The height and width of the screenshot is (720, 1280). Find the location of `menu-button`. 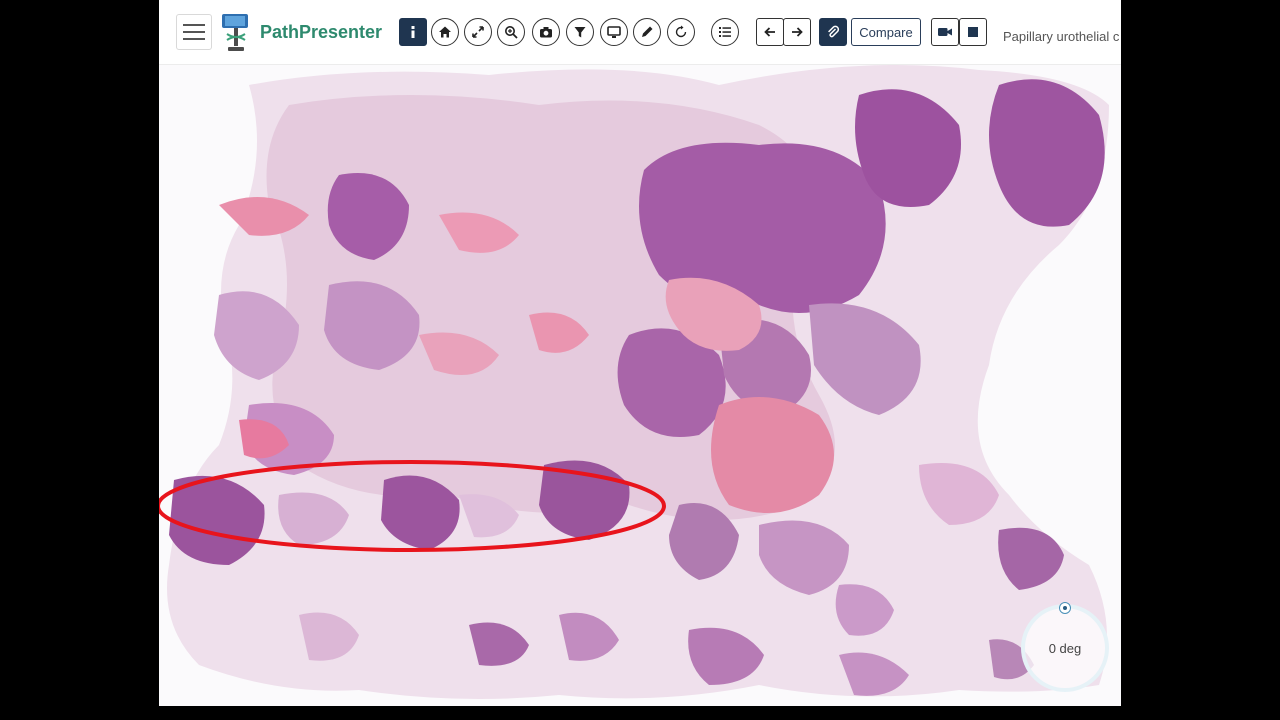

menu-button is located at coordinates (194, 32).